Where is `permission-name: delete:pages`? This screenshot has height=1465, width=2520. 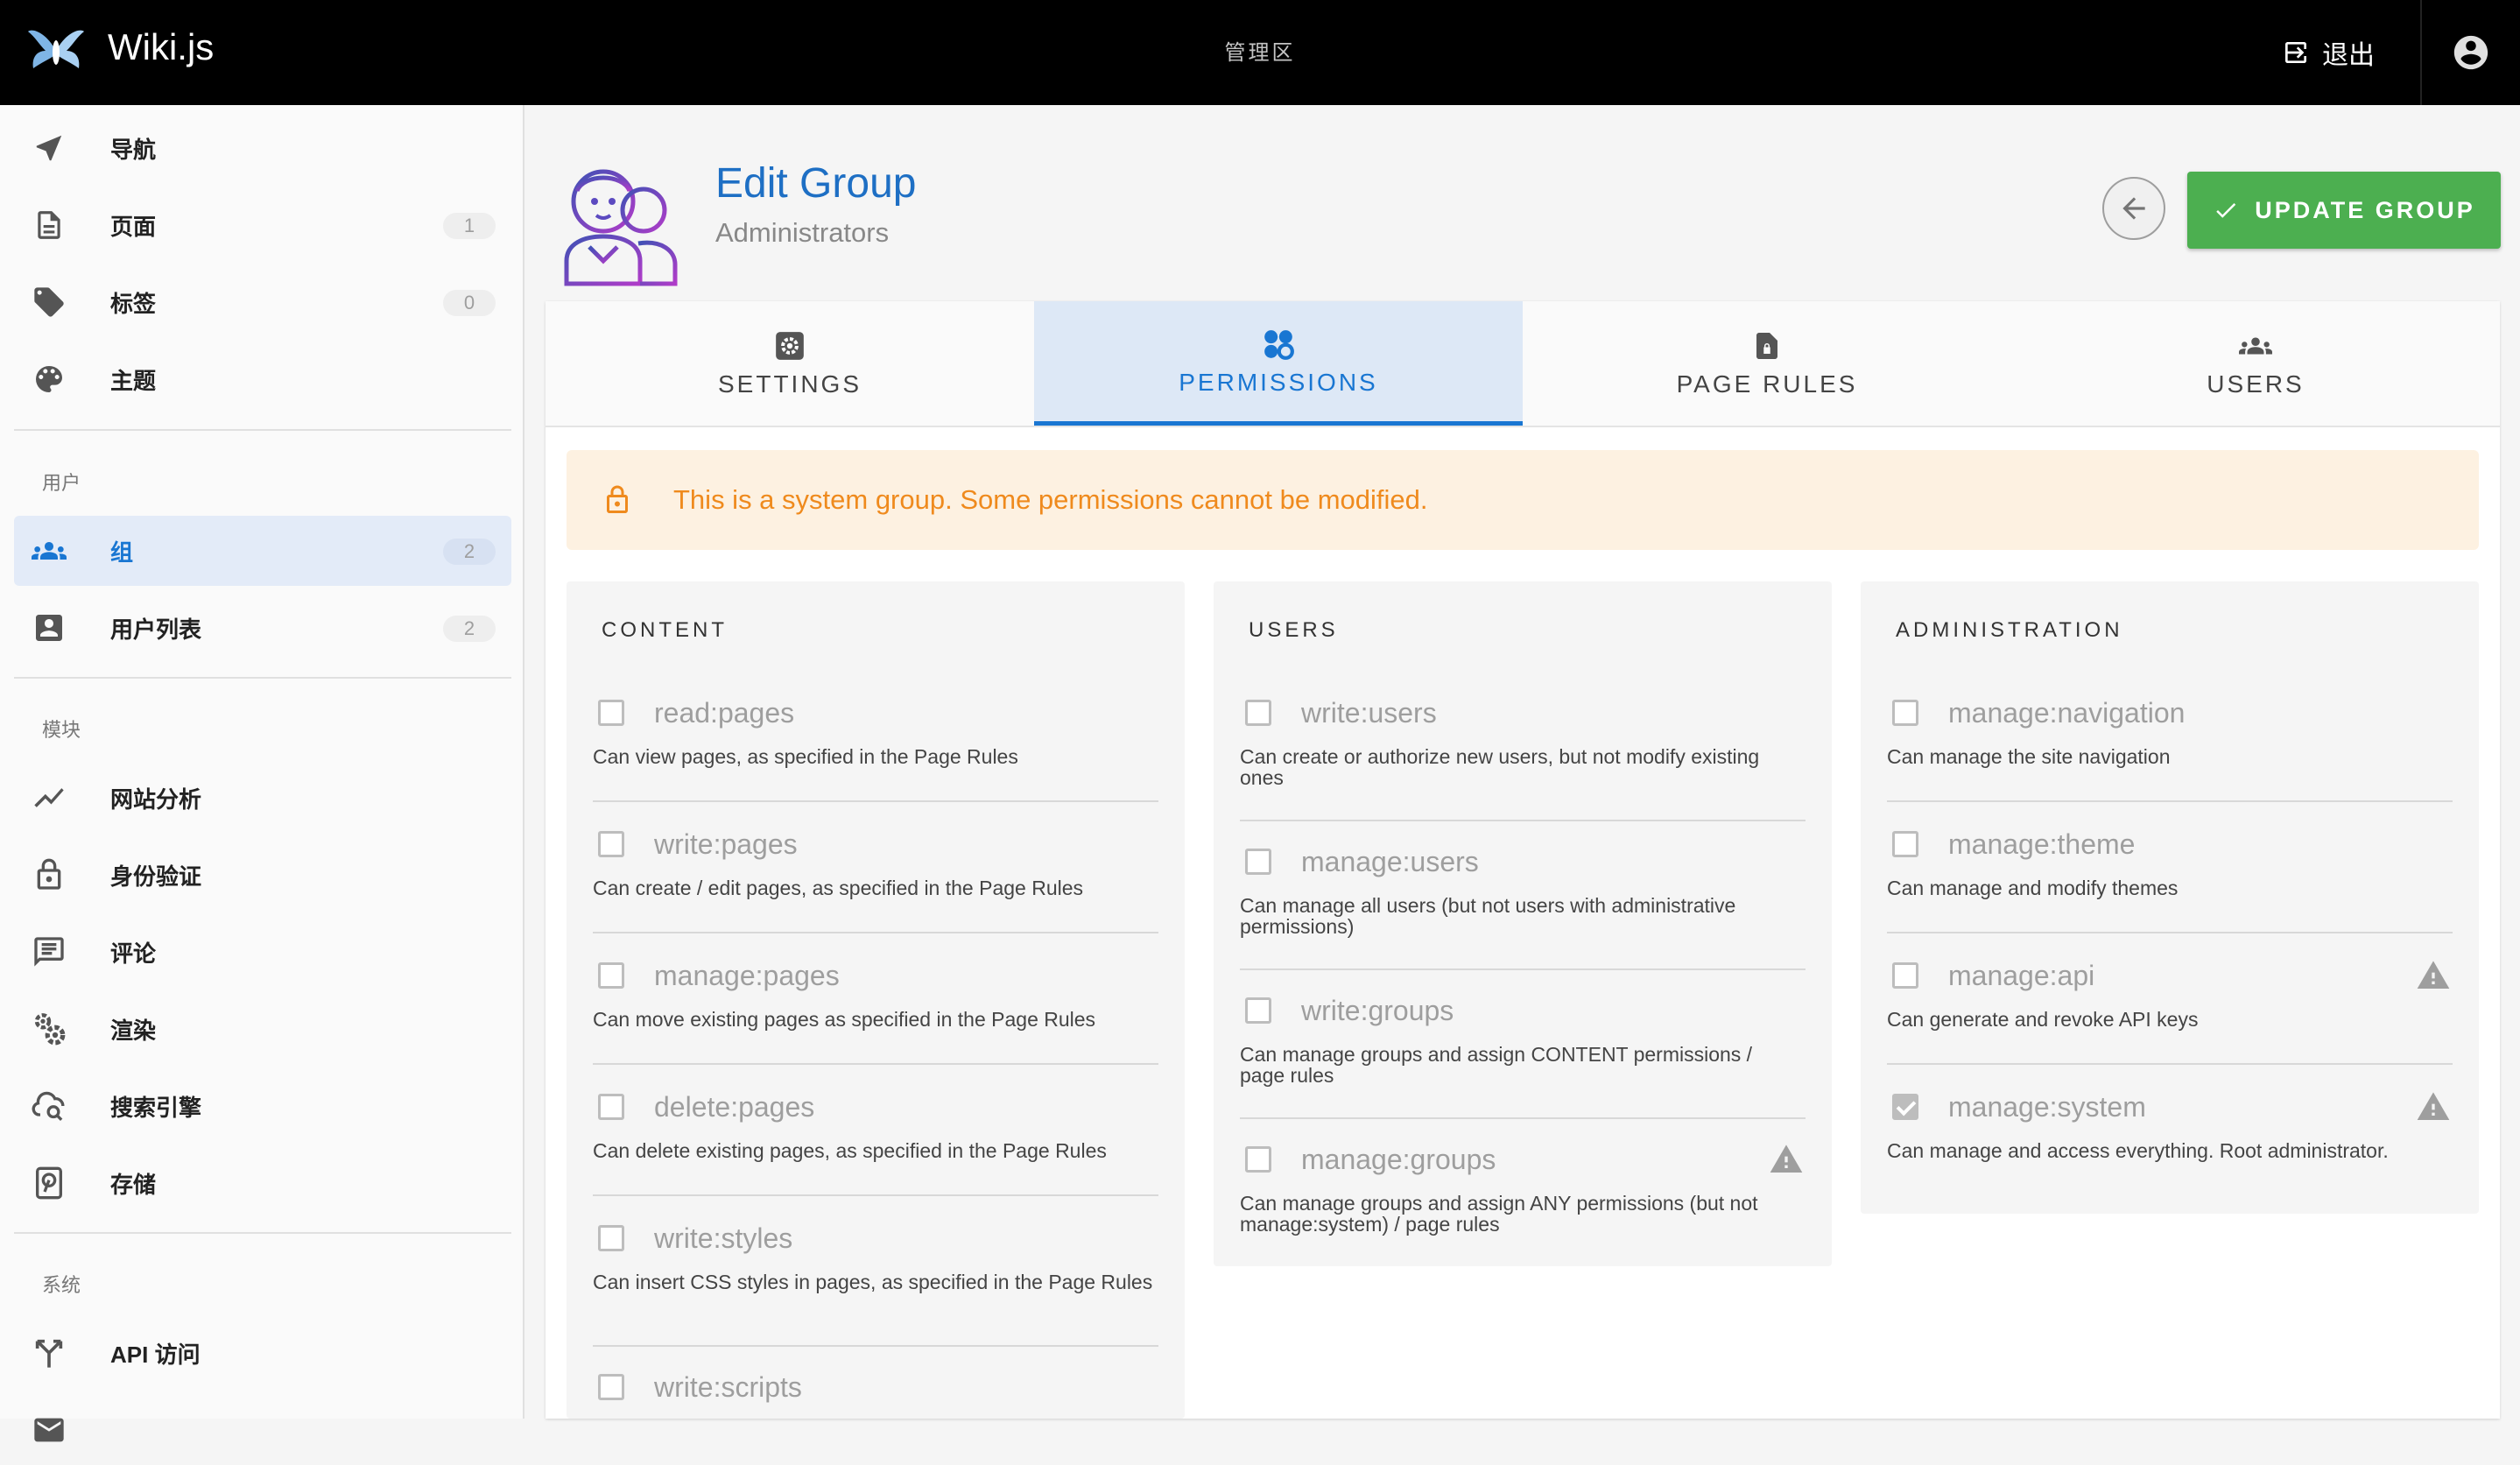 permission-name: delete:pages is located at coordinates (734, 1106).